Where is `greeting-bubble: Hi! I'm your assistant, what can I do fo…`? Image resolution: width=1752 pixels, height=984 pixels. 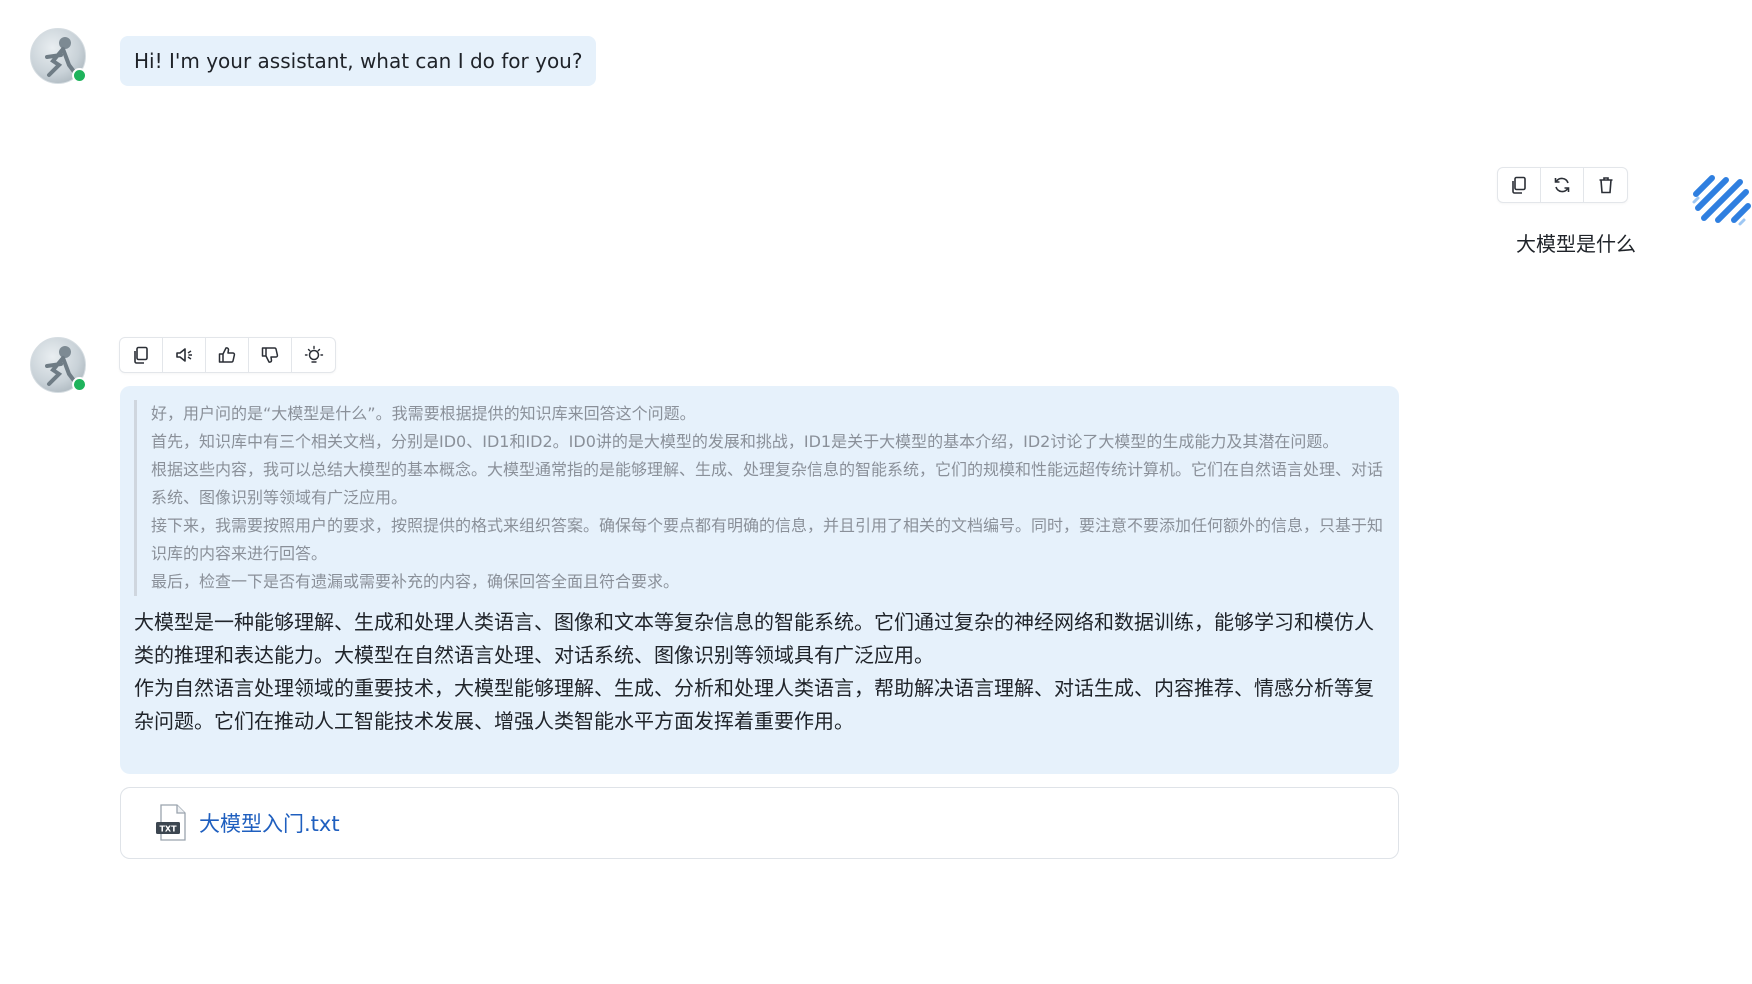
greeting-bubble: Hi! I'm your assistant, what can I do fo… is located at coordinates (358, 61).